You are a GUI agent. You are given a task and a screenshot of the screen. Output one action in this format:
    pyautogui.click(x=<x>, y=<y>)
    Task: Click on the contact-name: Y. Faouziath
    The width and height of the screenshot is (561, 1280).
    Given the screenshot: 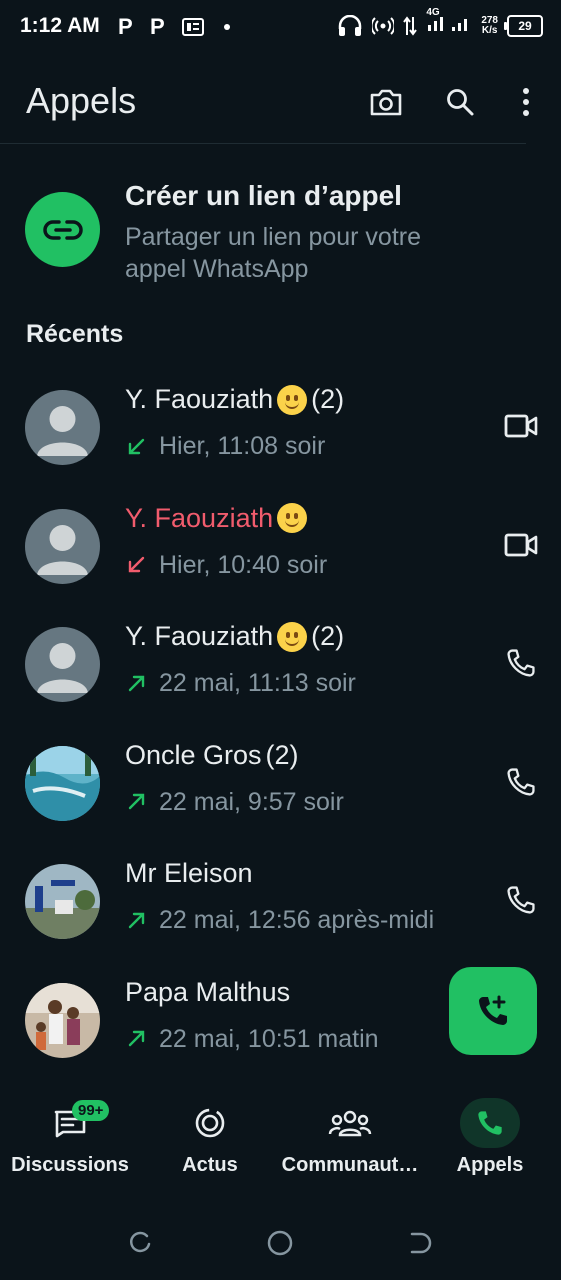 What is the action you would take?
    pyautogui.click(x=216, y=518)
    